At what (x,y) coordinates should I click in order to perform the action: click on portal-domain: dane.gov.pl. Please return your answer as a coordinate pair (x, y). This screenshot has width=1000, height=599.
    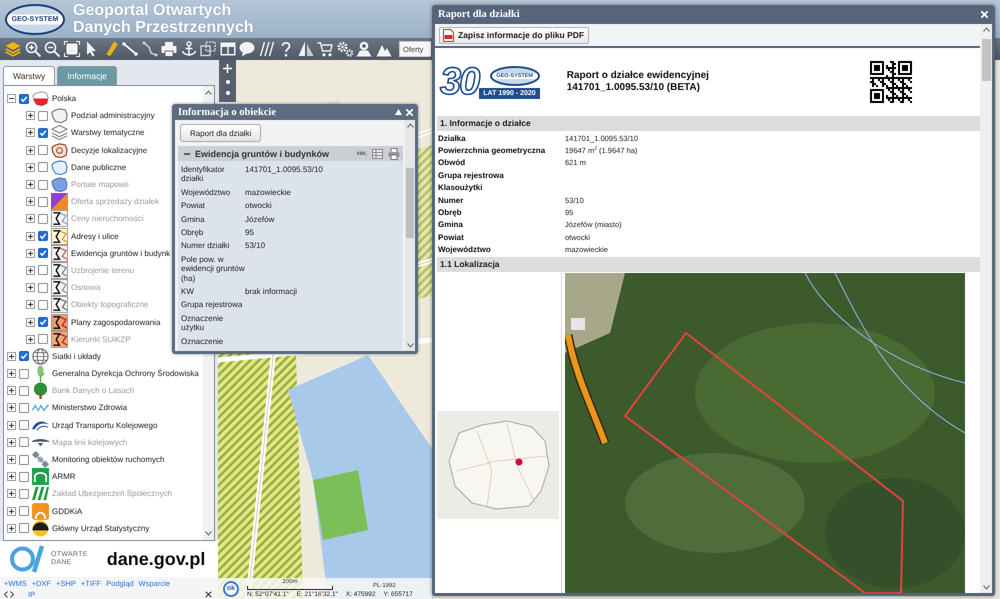
    Looking at the image, I should click on (156, 559).